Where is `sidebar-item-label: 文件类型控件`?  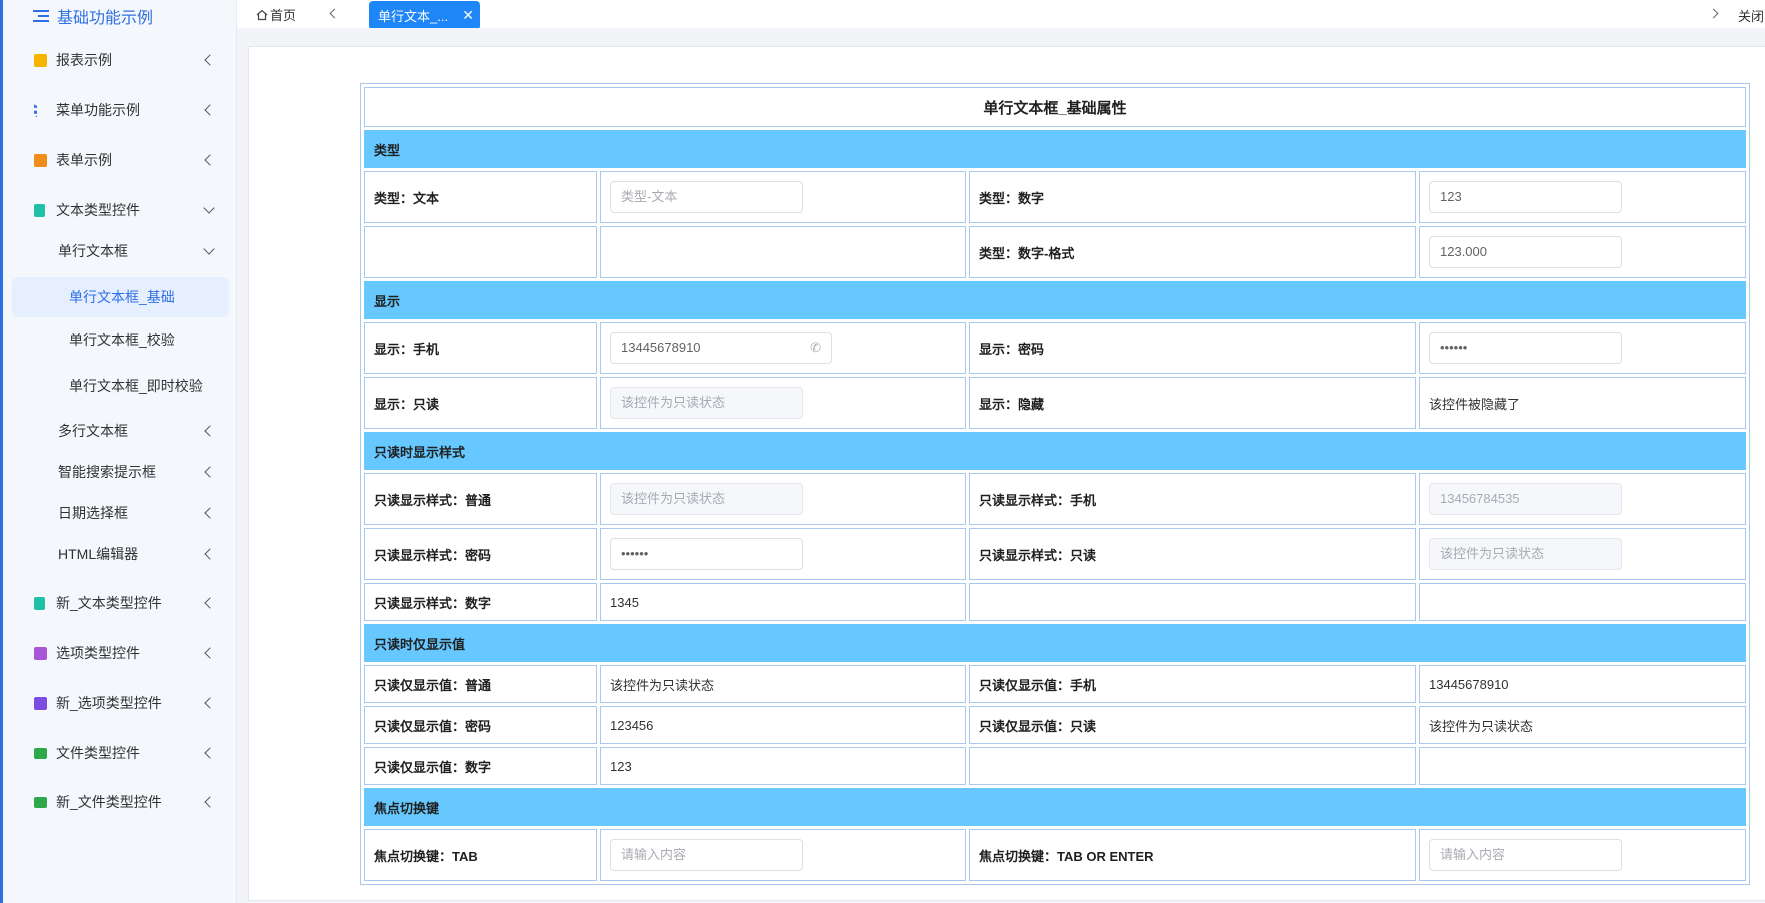
sidebar-item-label: 文件类型控件 is located at coordinates (98, 753).